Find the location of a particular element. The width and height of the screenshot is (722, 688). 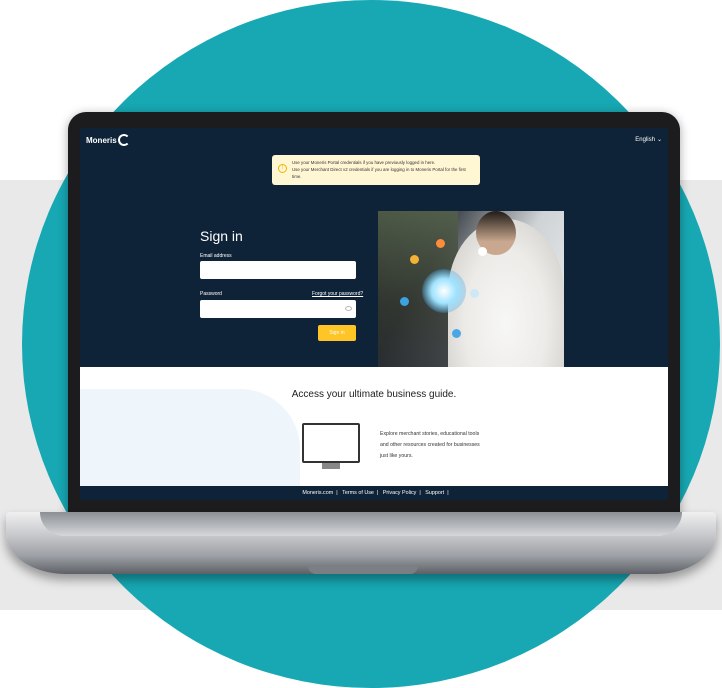

signin-button: Sign in is located at coordinates (337, 333).